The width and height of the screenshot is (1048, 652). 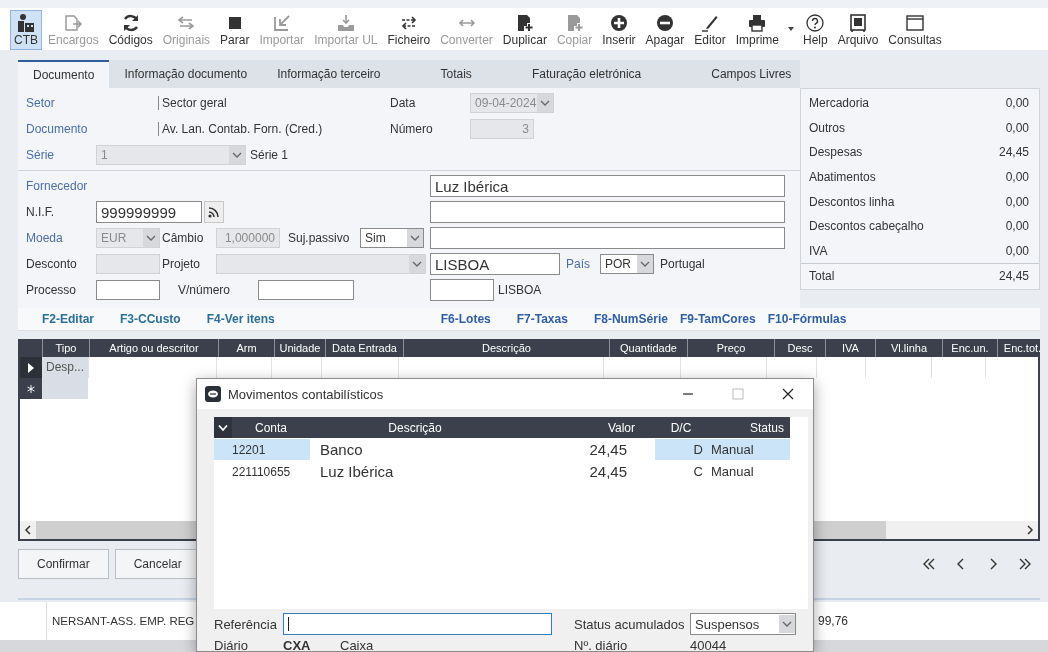 What do you see at coordinates (65, 388) in the screenshot?
I see `table-cell` at bounding box center [65, 388].